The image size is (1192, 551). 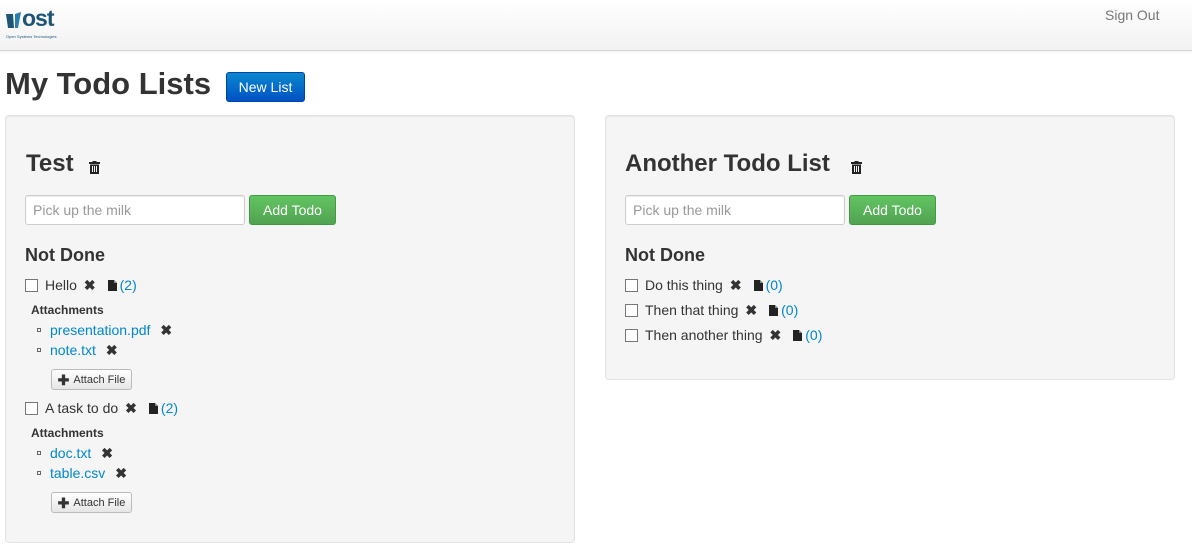 What do you see at coordinates (1132, 15) in the screenshot?
I see `sign-out-link: Sign Out` at bounding box center [1132, 15].